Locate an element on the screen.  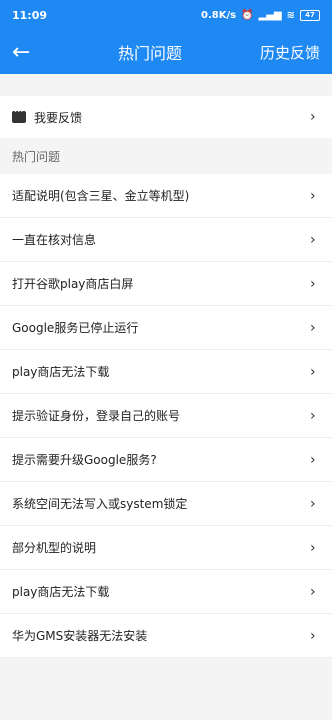
question-item: 提示验证身份，登录自己的账号 › is located at coordinates (166, 416).